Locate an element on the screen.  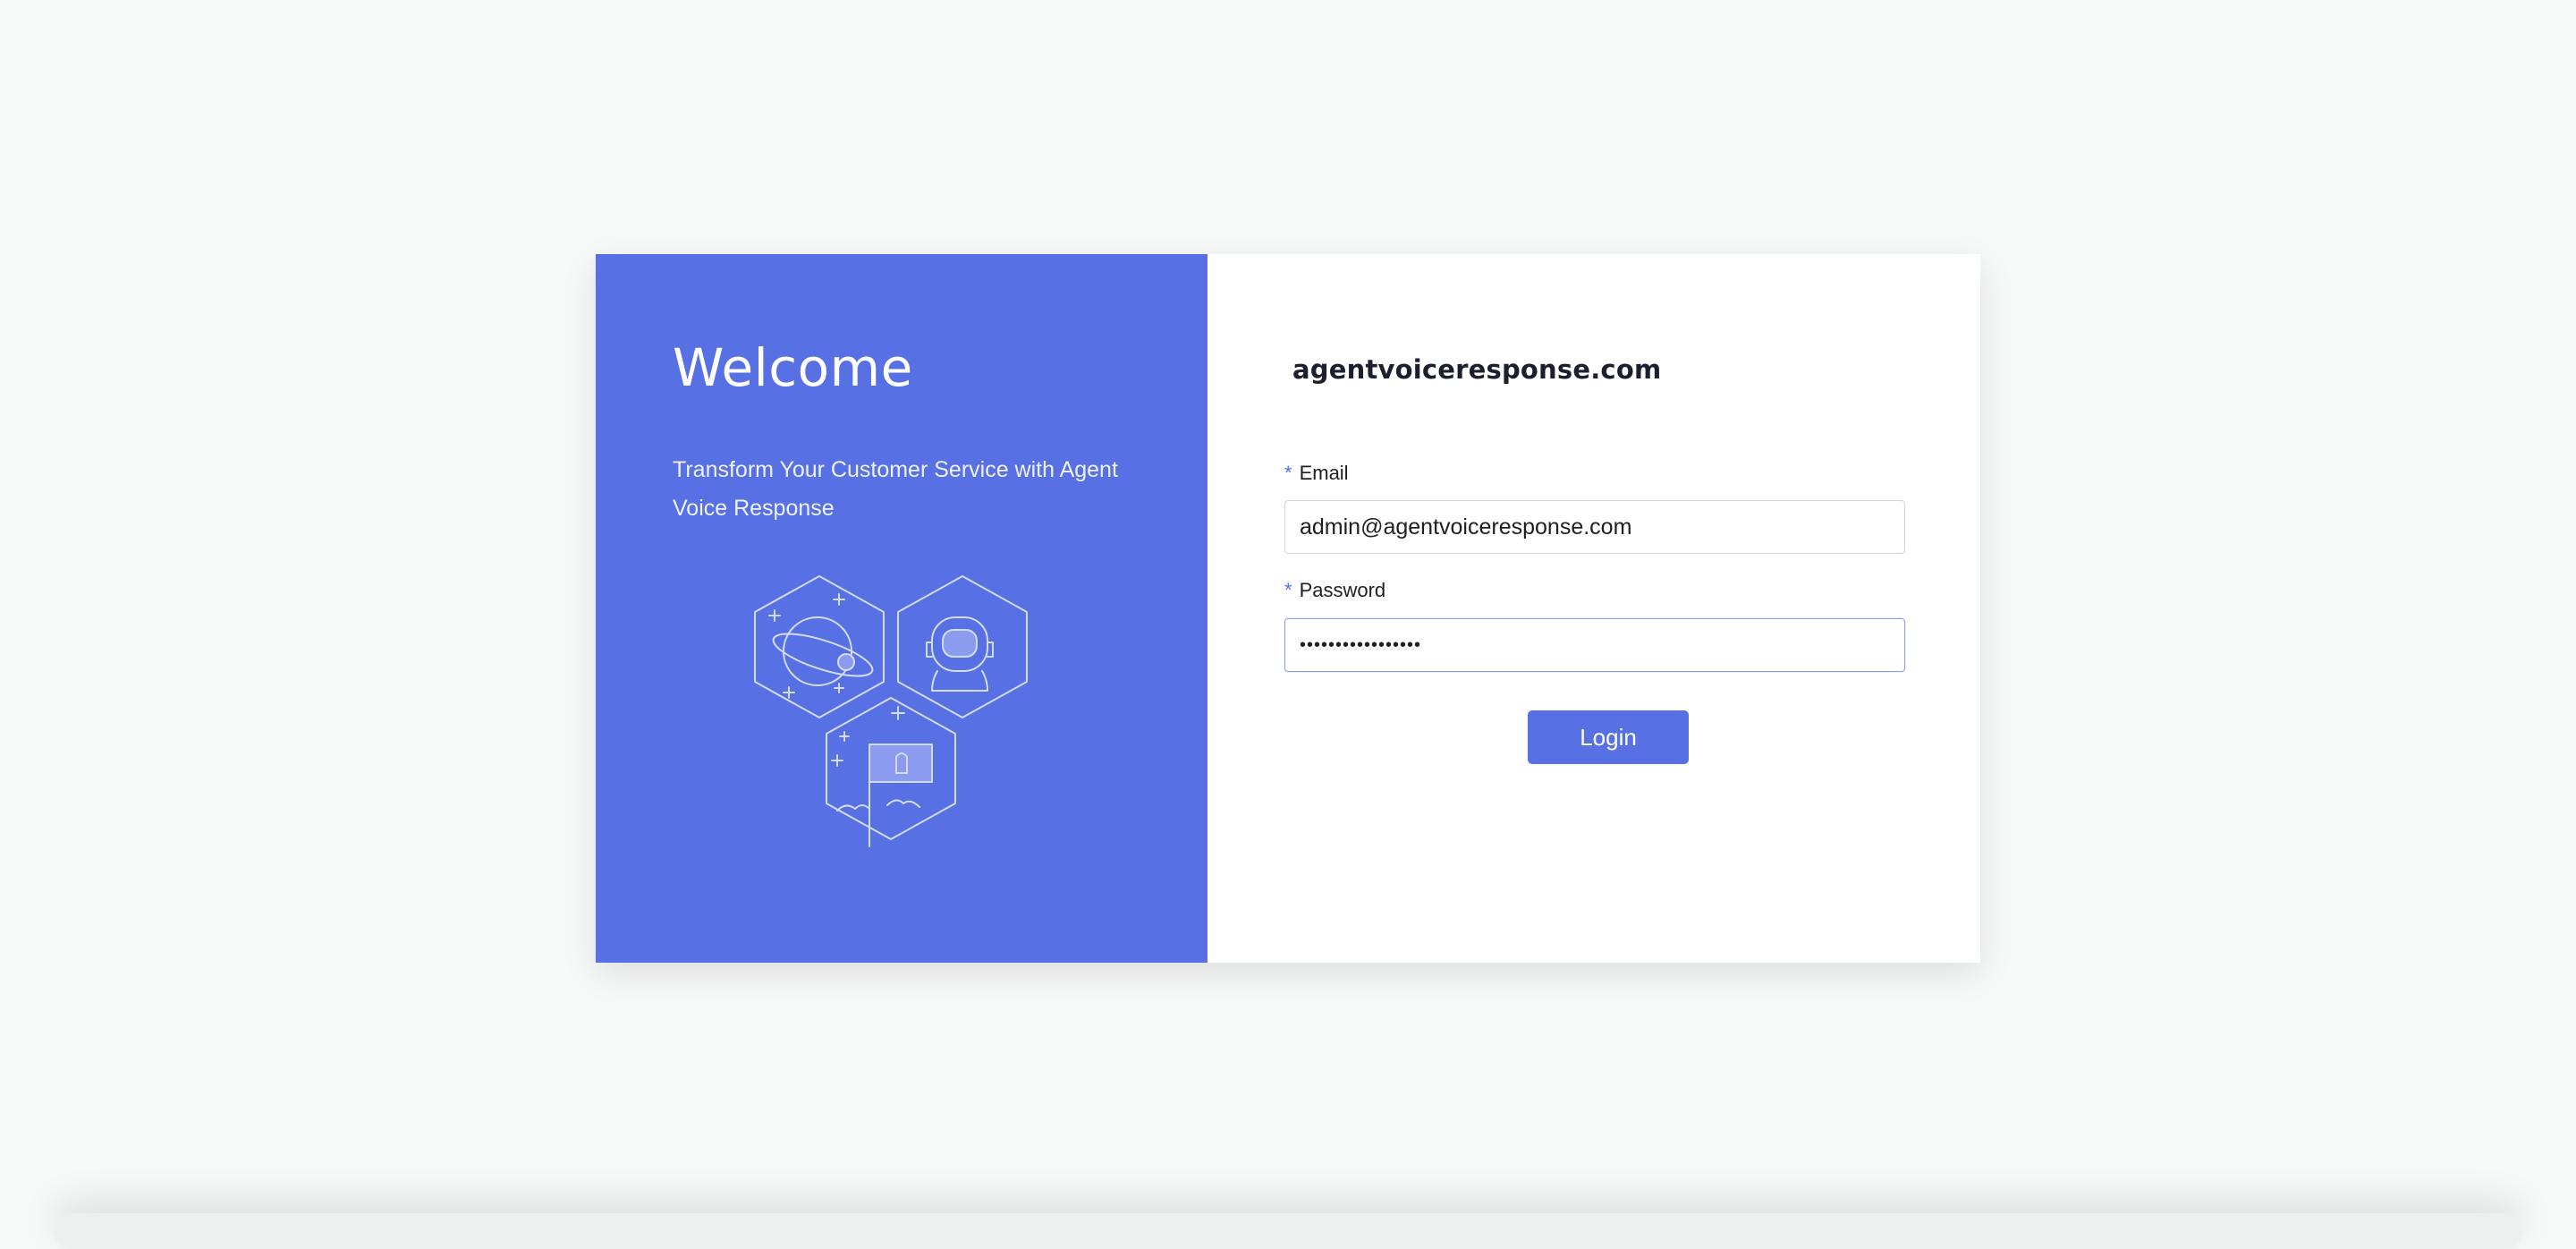
email-label: * Email is located at coordinates (1316, 473).